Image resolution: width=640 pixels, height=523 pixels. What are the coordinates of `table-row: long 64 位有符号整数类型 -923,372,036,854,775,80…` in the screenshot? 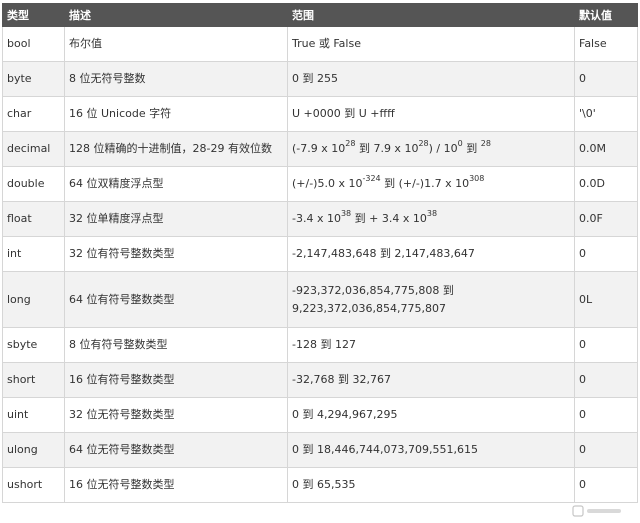 It's located at (320, 299).